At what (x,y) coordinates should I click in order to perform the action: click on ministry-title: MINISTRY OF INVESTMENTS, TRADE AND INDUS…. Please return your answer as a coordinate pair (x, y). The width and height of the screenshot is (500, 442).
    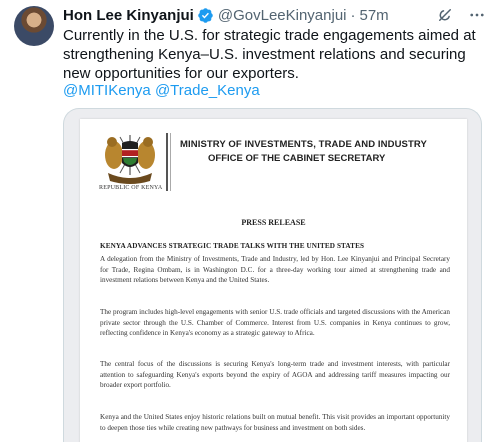
    Looking at the image, I should click on (303, 144).